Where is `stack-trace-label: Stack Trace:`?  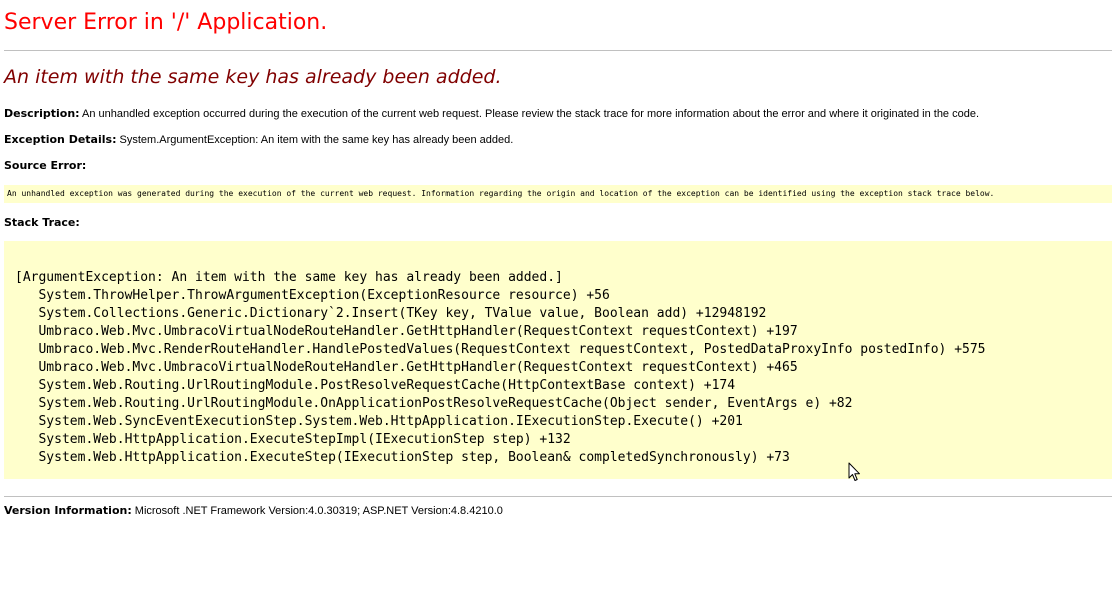
stack-trace-label: Stack Trace: is located at coordinates (42, 222).